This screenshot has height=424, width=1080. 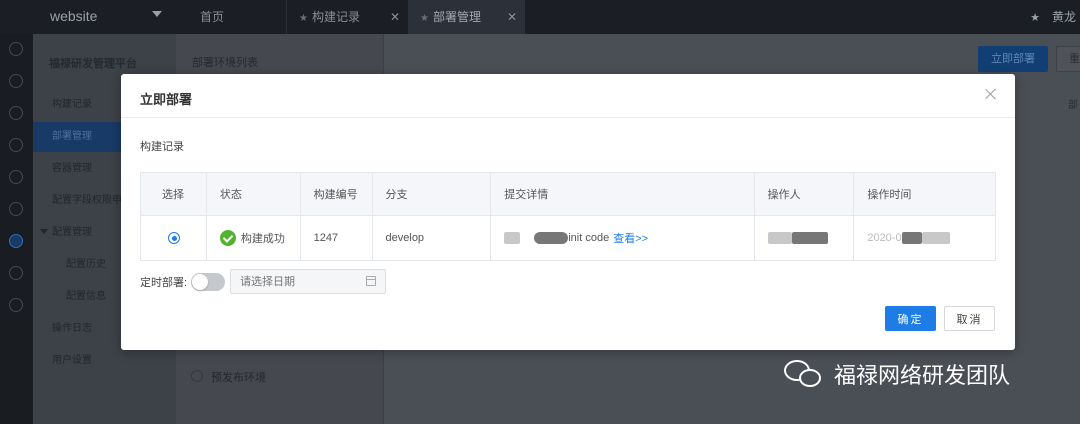 What do you see at coordinates (1013, 59) in the screenshot?
I see `deploy-now-button: 立即部署` at bounding box center [1013, 59].